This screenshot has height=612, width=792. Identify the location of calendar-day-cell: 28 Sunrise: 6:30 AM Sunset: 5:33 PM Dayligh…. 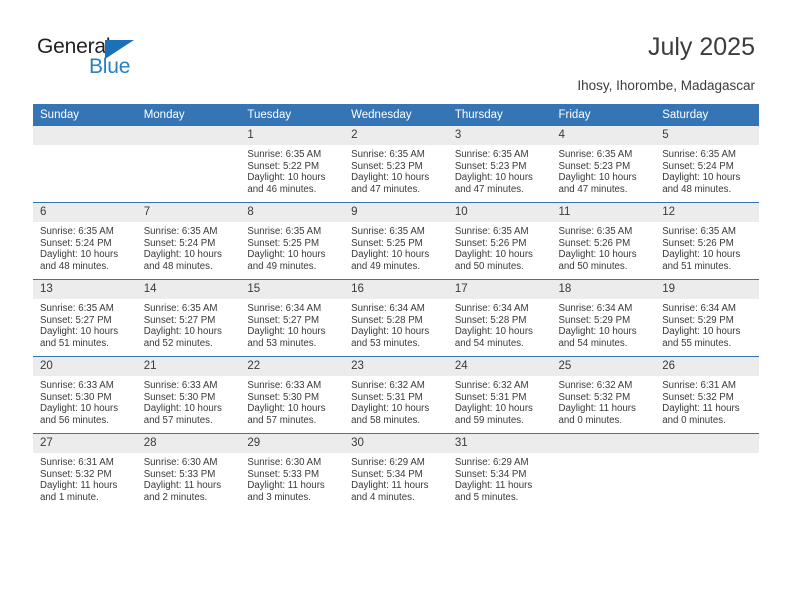
(188, 471).